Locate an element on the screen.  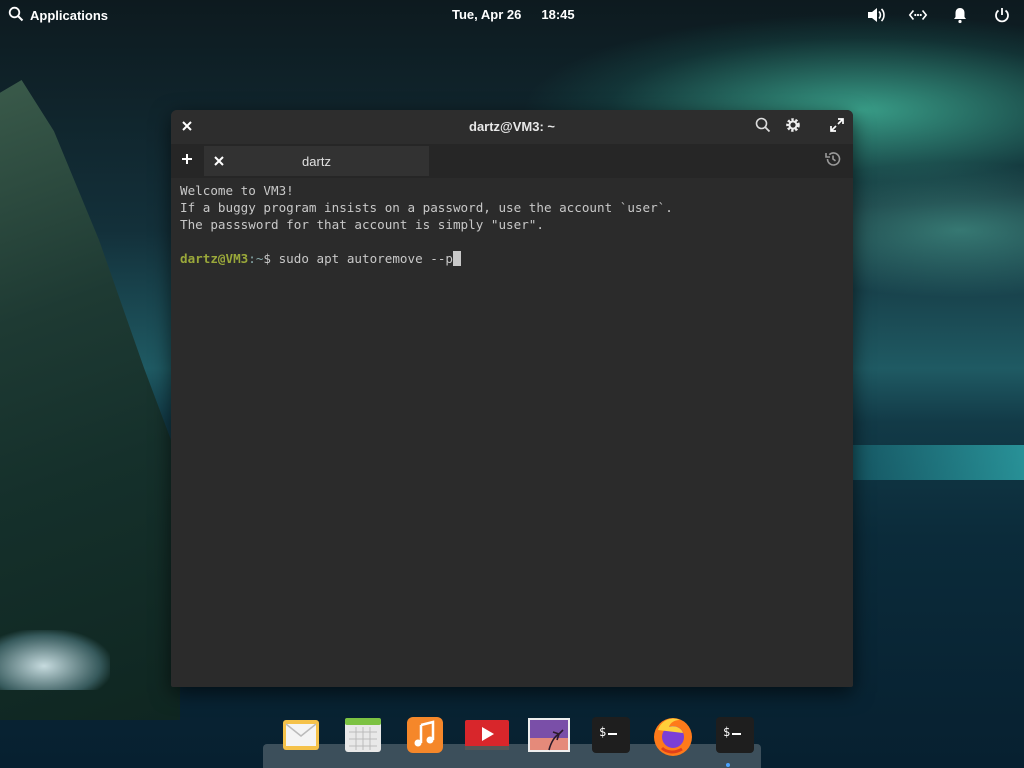
applications-menu: Applications is located at coordinates (58, 15).